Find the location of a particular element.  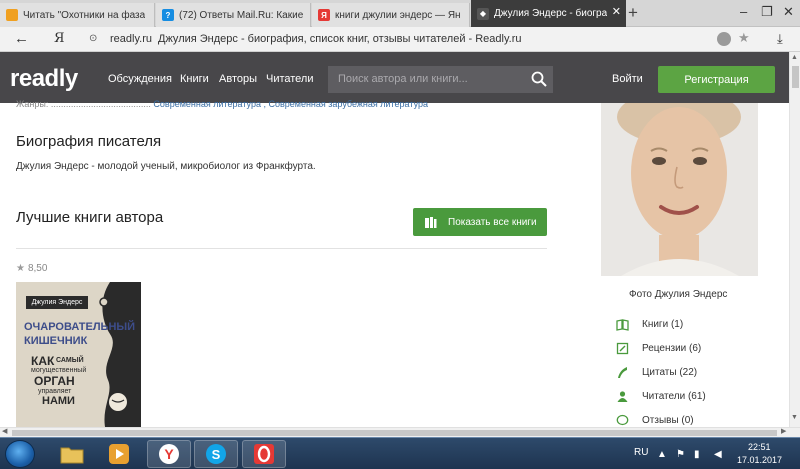

tab-title: (72) Ответы Mail.Ru: Какие — is located at coordinates (241, 15).